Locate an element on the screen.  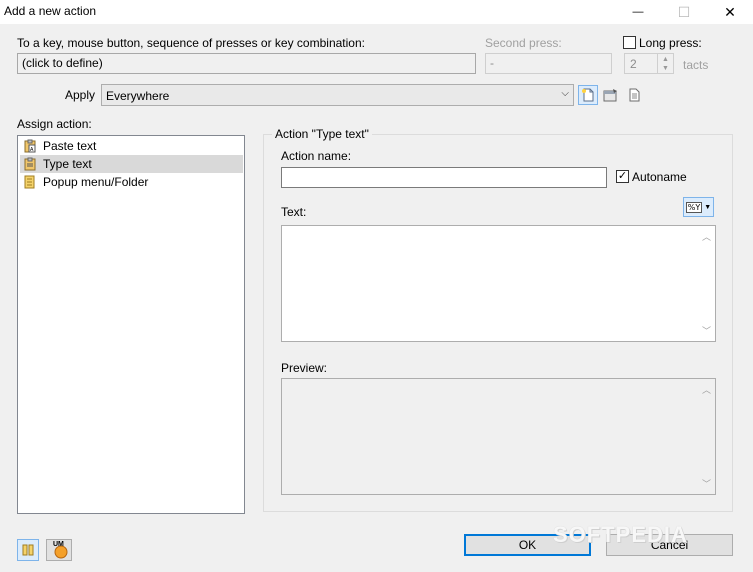
book-icon is located at coordinates (28, 550).